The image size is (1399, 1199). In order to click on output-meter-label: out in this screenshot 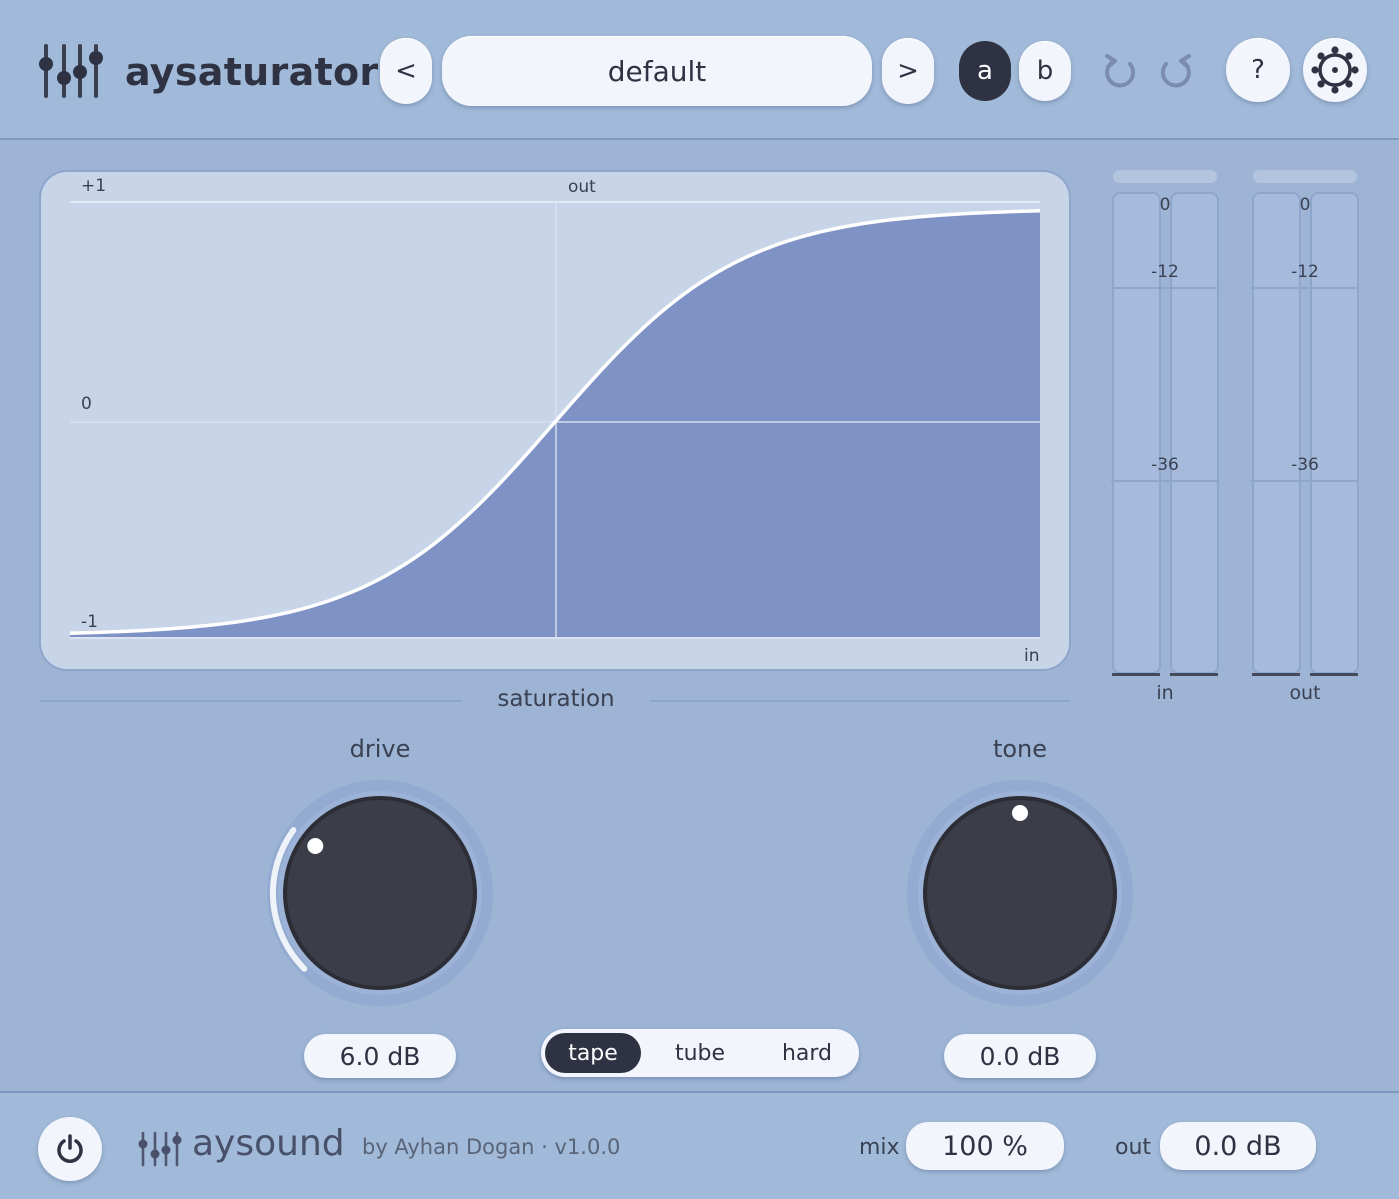, I will do `click(1305, 693)`.